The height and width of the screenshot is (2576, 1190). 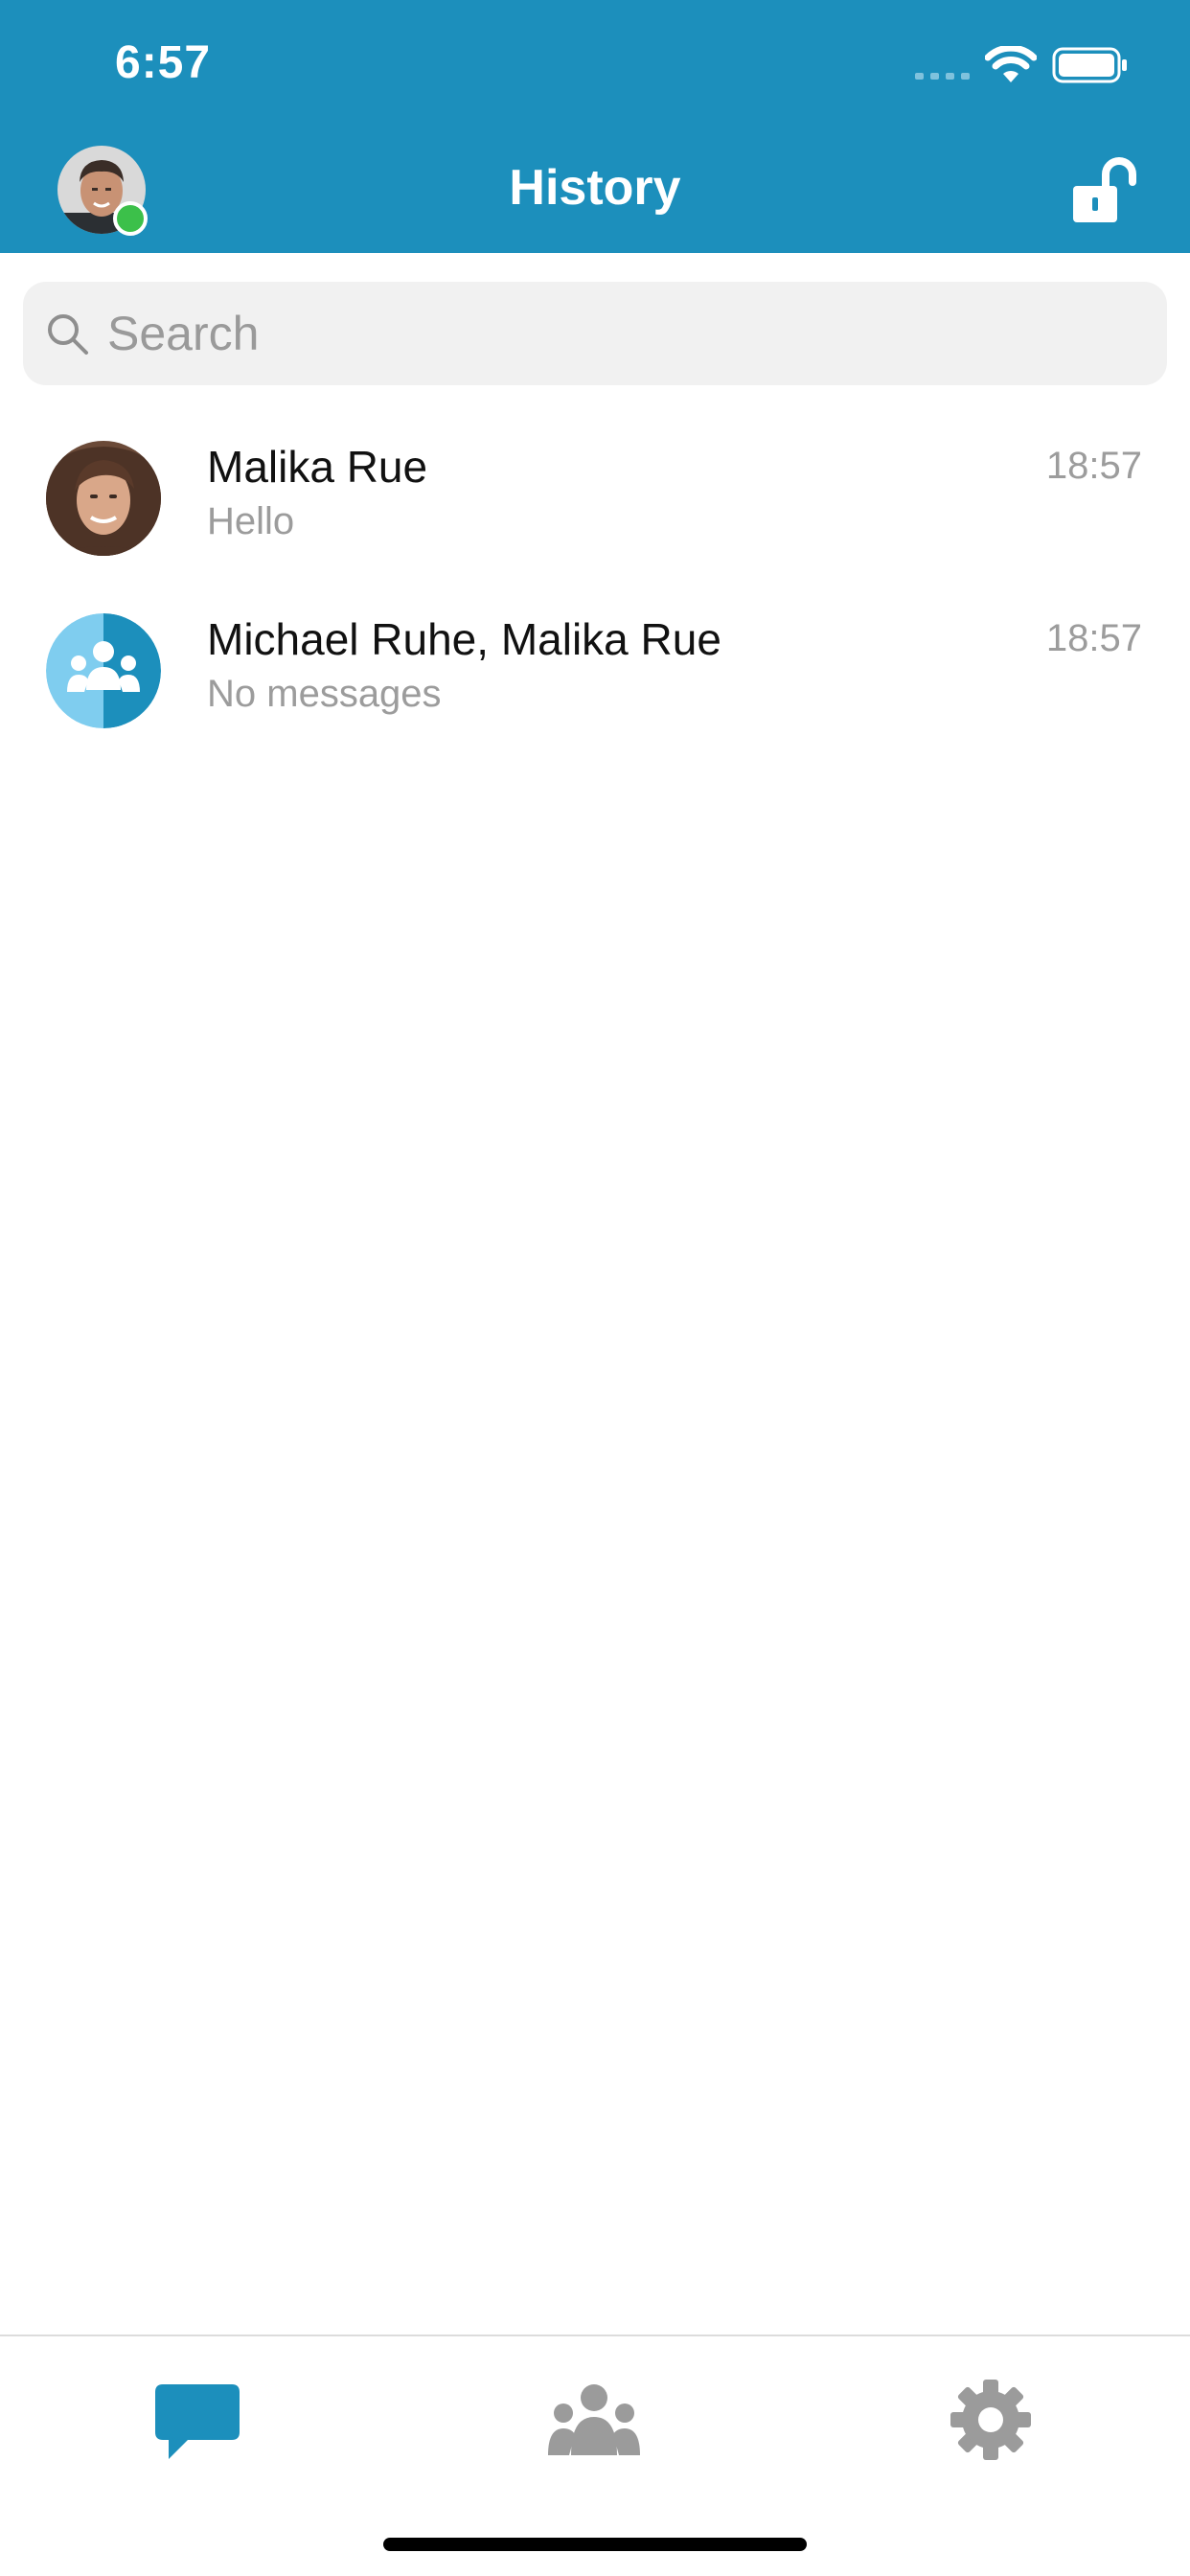 I want to click on people-icon, so click(x=594, y=2420).